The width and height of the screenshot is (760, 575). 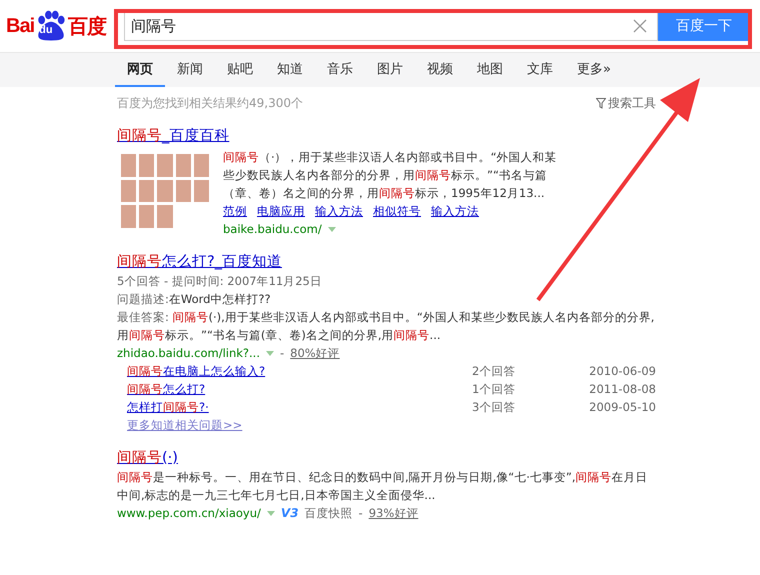 What do you see at coordinates (240, 70) in the screenshot?
I see `nav-tab: 贴吧` at bounding box center [240, 70].